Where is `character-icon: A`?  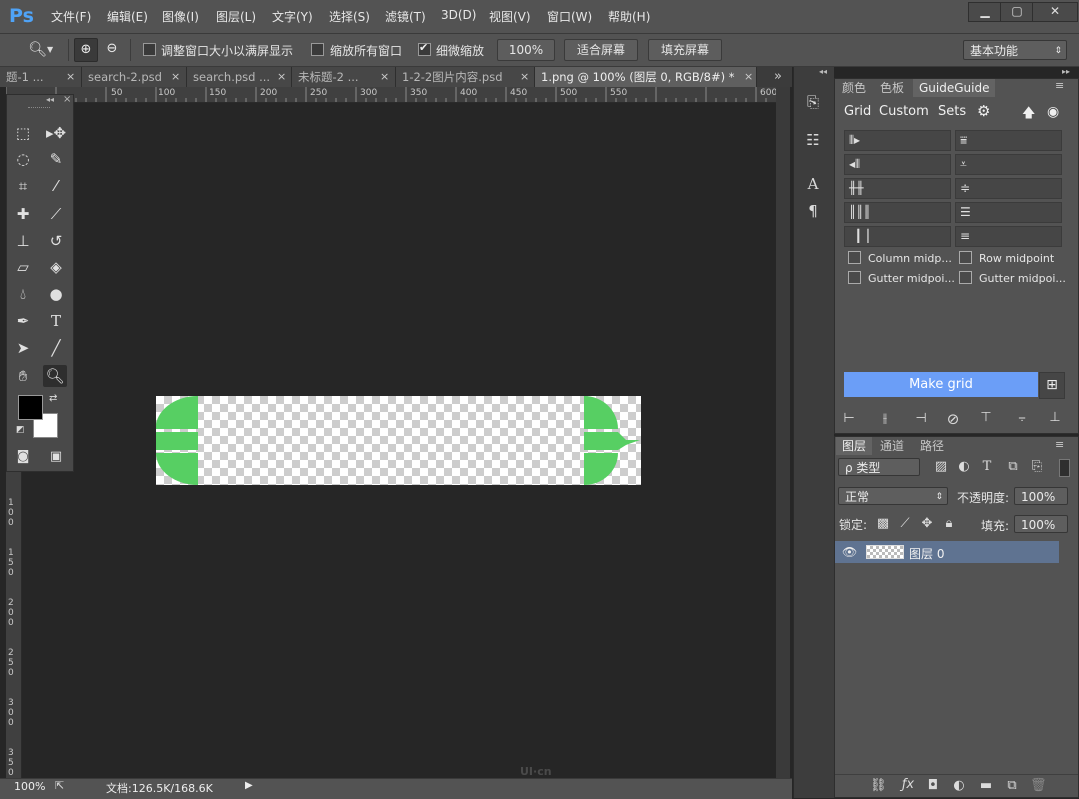
character-icon: A is located at coordinates (813, 184).